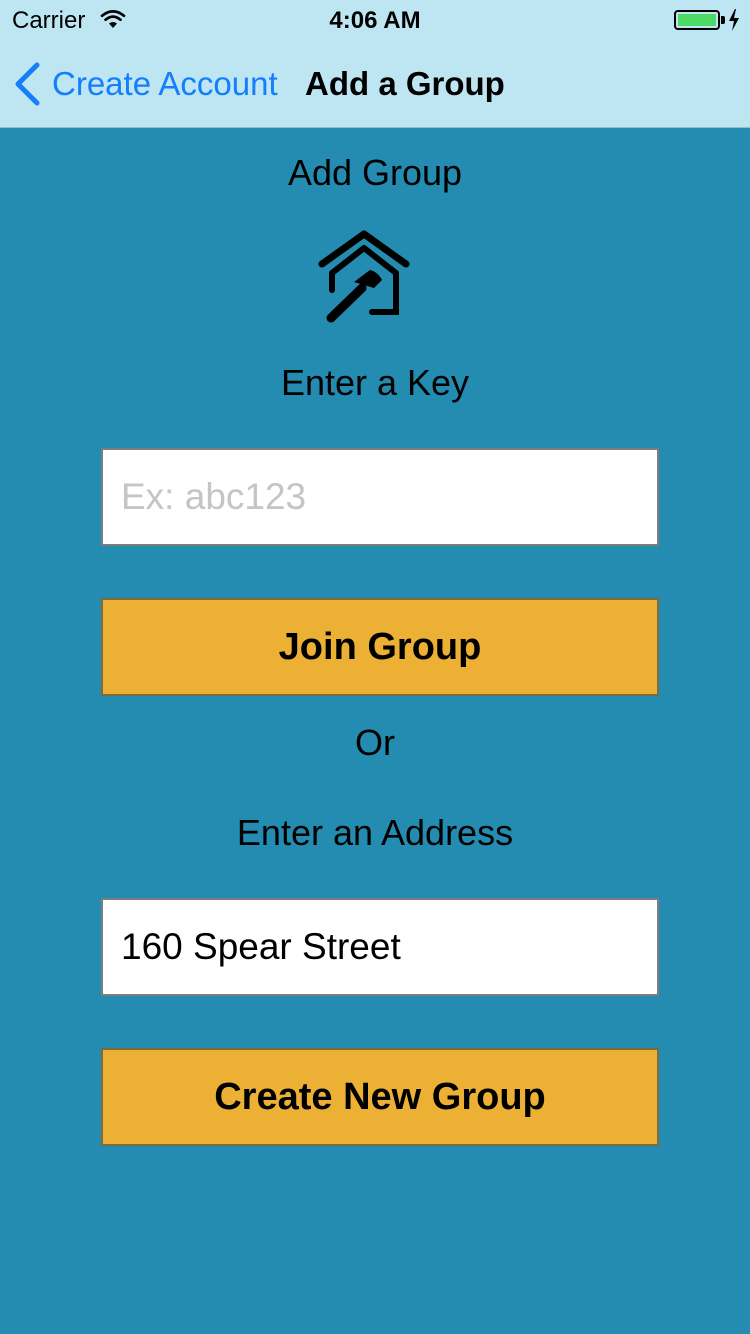 This screenshot has width=750, height=1334. I want to click on navigation-bar: Create Account Add a Group, so click(375, 84).